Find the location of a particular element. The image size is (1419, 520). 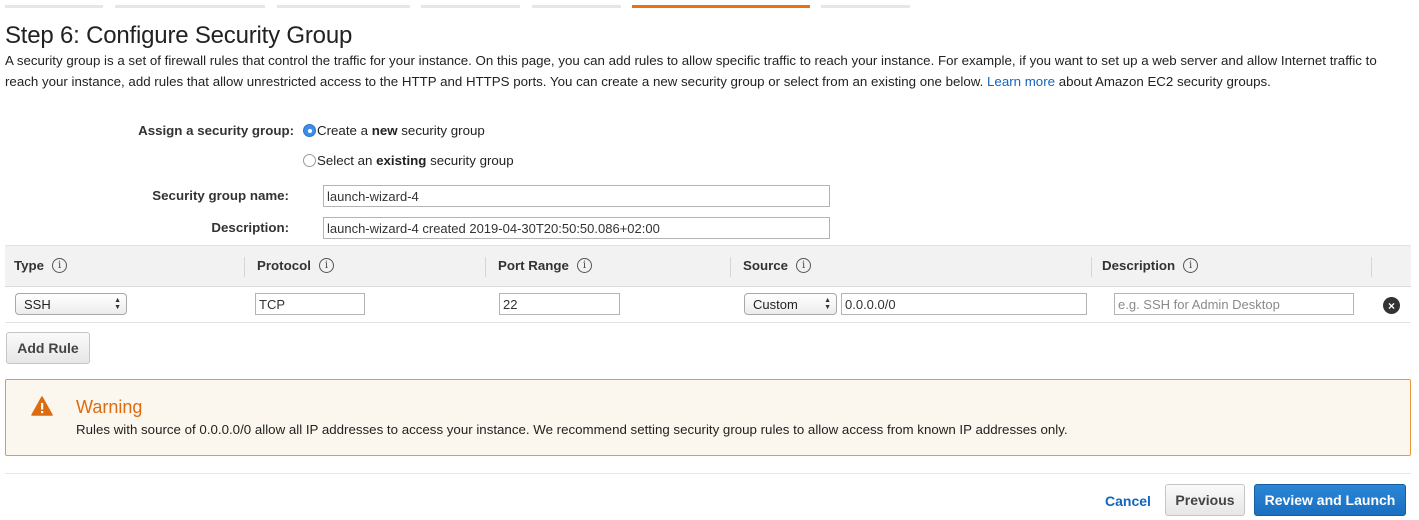

column-header-port-range: Port Range i is located at coordinates (545, 265).